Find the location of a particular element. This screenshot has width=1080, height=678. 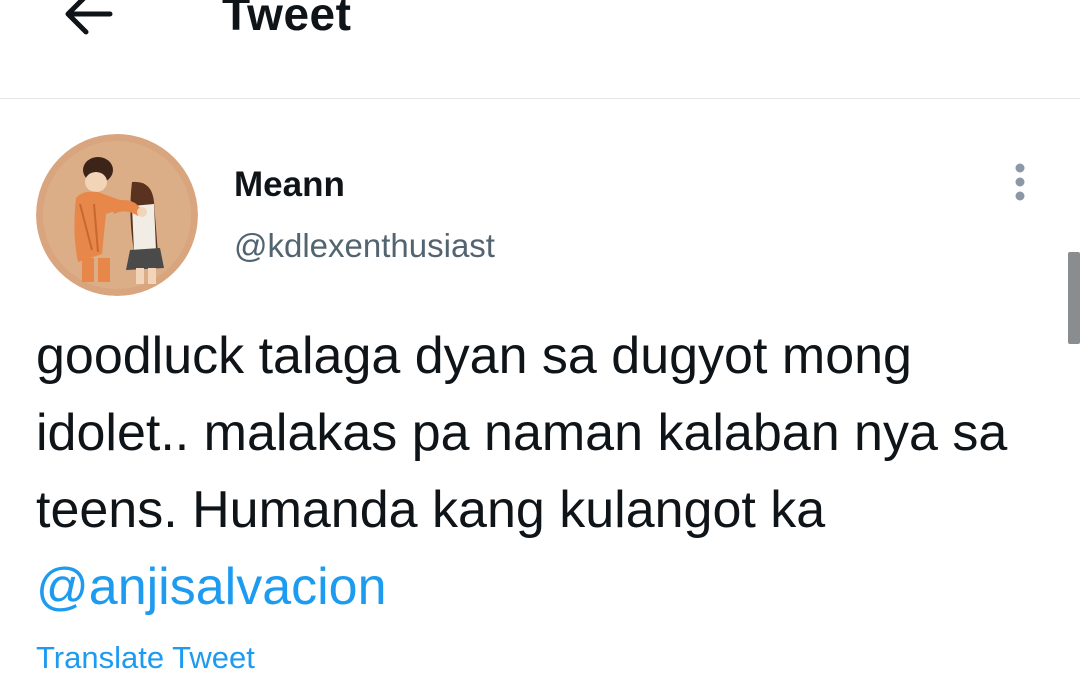

author-handle: @kdlexenthusiast is located at coordinates (364, 246).